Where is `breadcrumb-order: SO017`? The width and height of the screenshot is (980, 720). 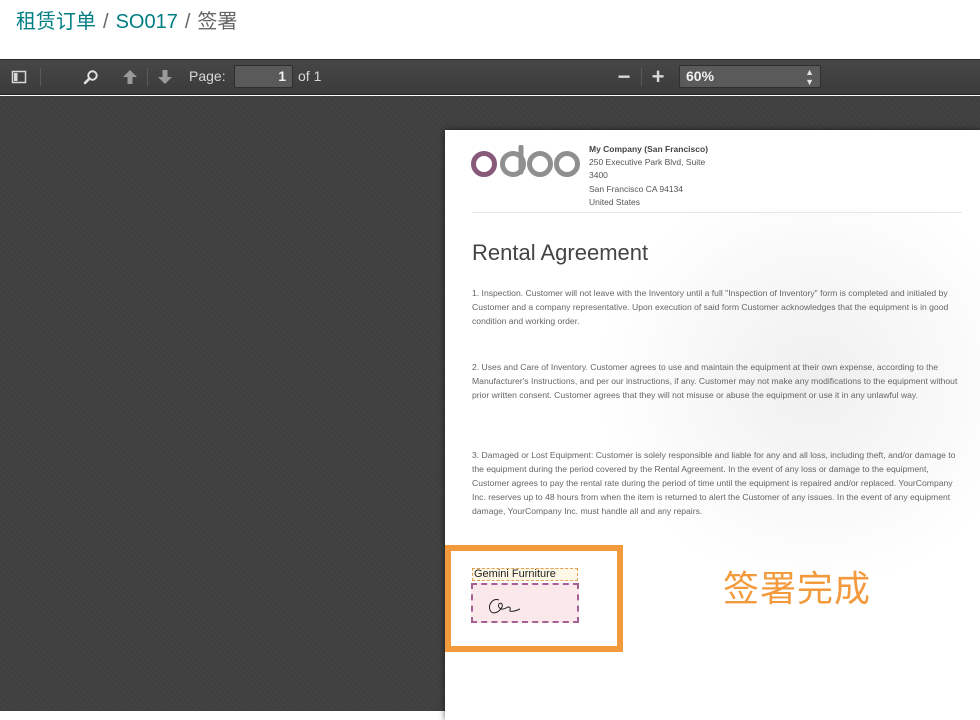 breadcrumb-order: SO017 is located at coordinates (147, 22).